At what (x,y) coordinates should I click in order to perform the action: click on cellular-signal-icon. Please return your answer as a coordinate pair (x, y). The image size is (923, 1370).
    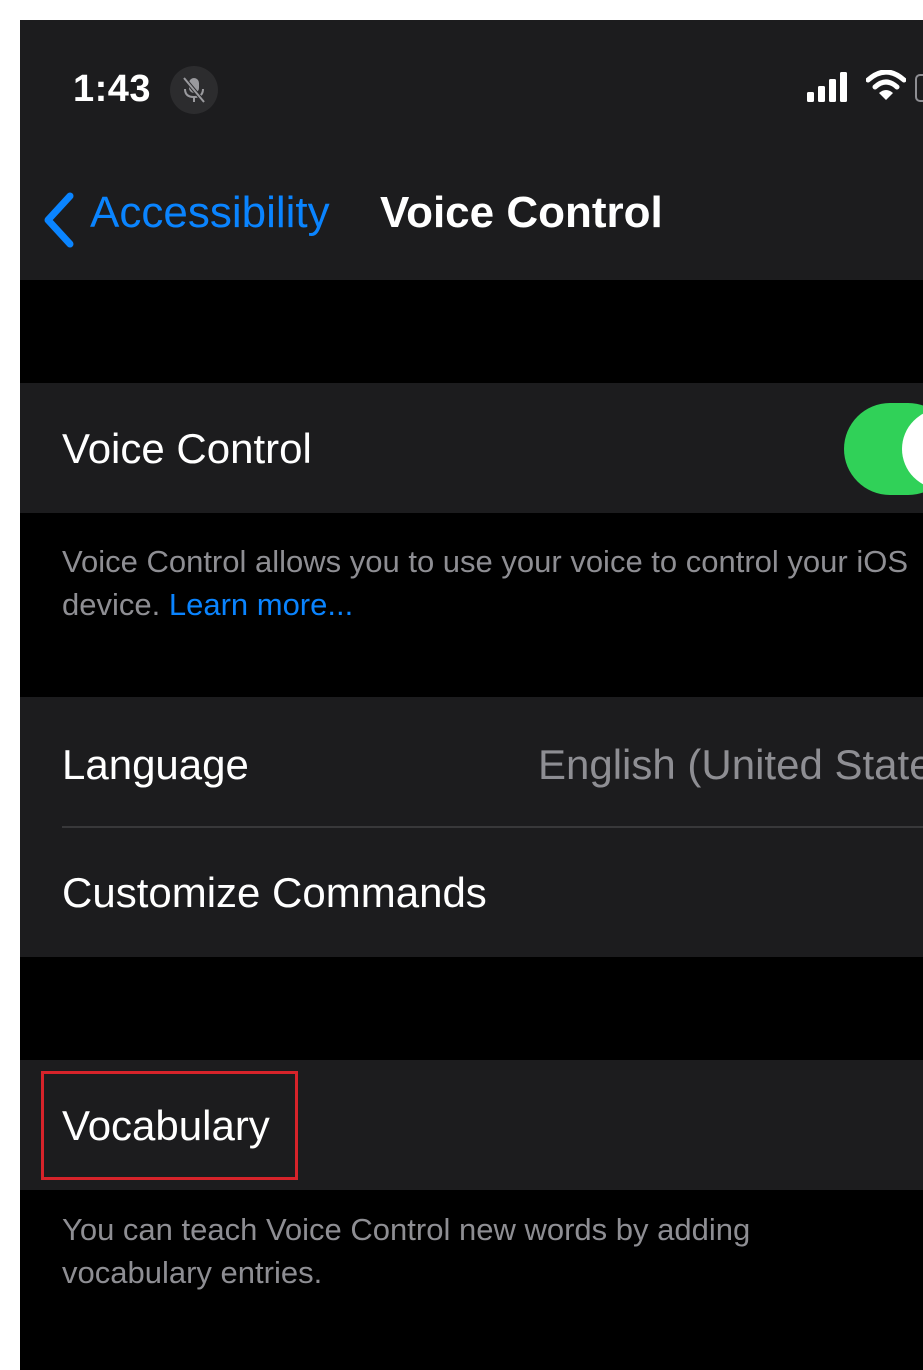
    Looking at the image, I should click on (827, 87).